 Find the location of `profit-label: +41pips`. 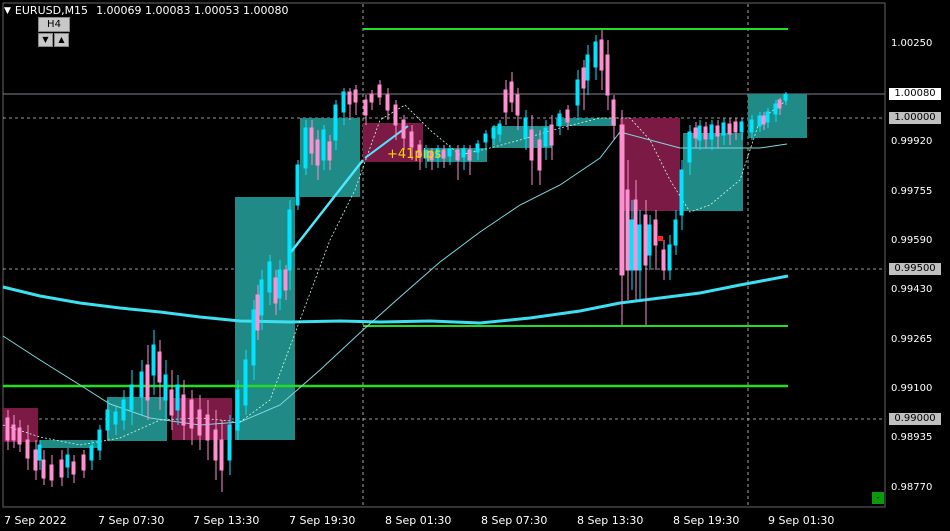

profit-label: +41pips is located at coordinates (414, 154).